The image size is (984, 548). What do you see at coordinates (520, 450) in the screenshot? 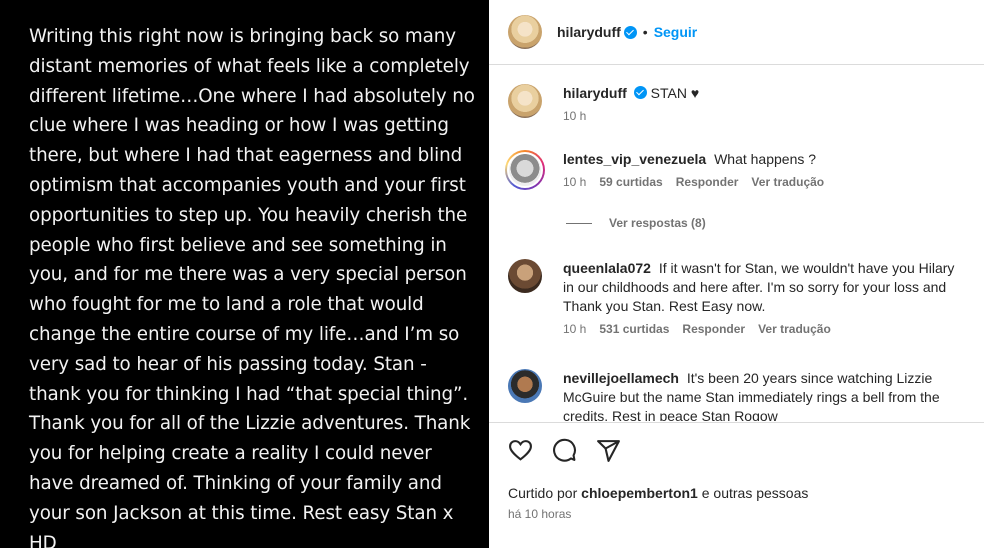
I see `heart-icon` at bounding box center [520, 450].